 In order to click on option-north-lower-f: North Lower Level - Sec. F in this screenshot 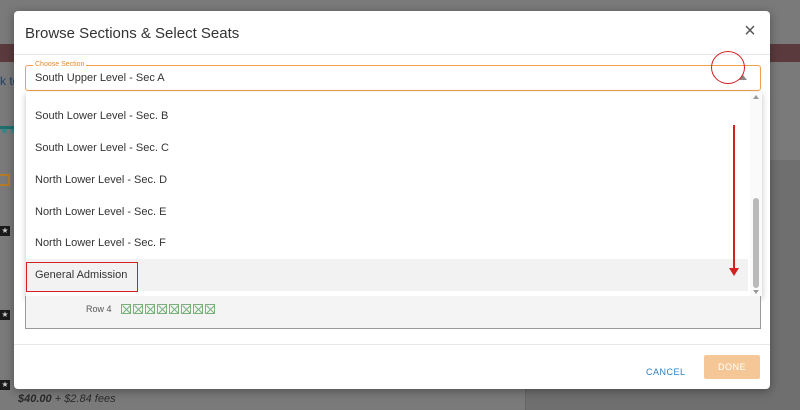, I will do `click(387, 243)`.